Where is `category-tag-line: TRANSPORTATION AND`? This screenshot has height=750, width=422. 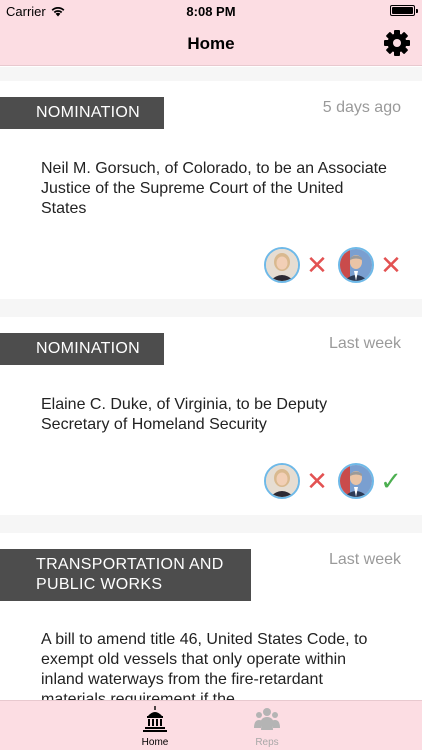
category-tag-line: TRANSPORTATION AND is located at coordinates (130, 564).